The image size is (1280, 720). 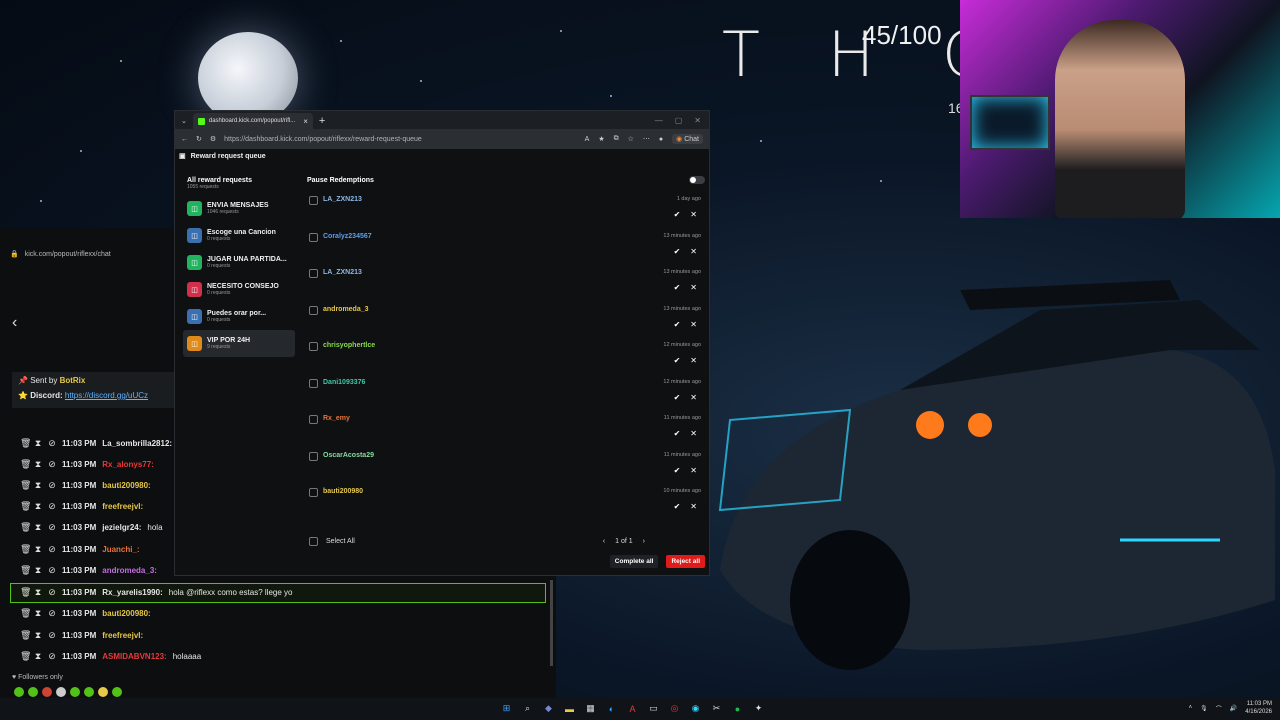 What do you see at coordinates (14, 323) in the screenshot?
I see `chevron-left-icon: ‹` at bounding box center [14, 323].